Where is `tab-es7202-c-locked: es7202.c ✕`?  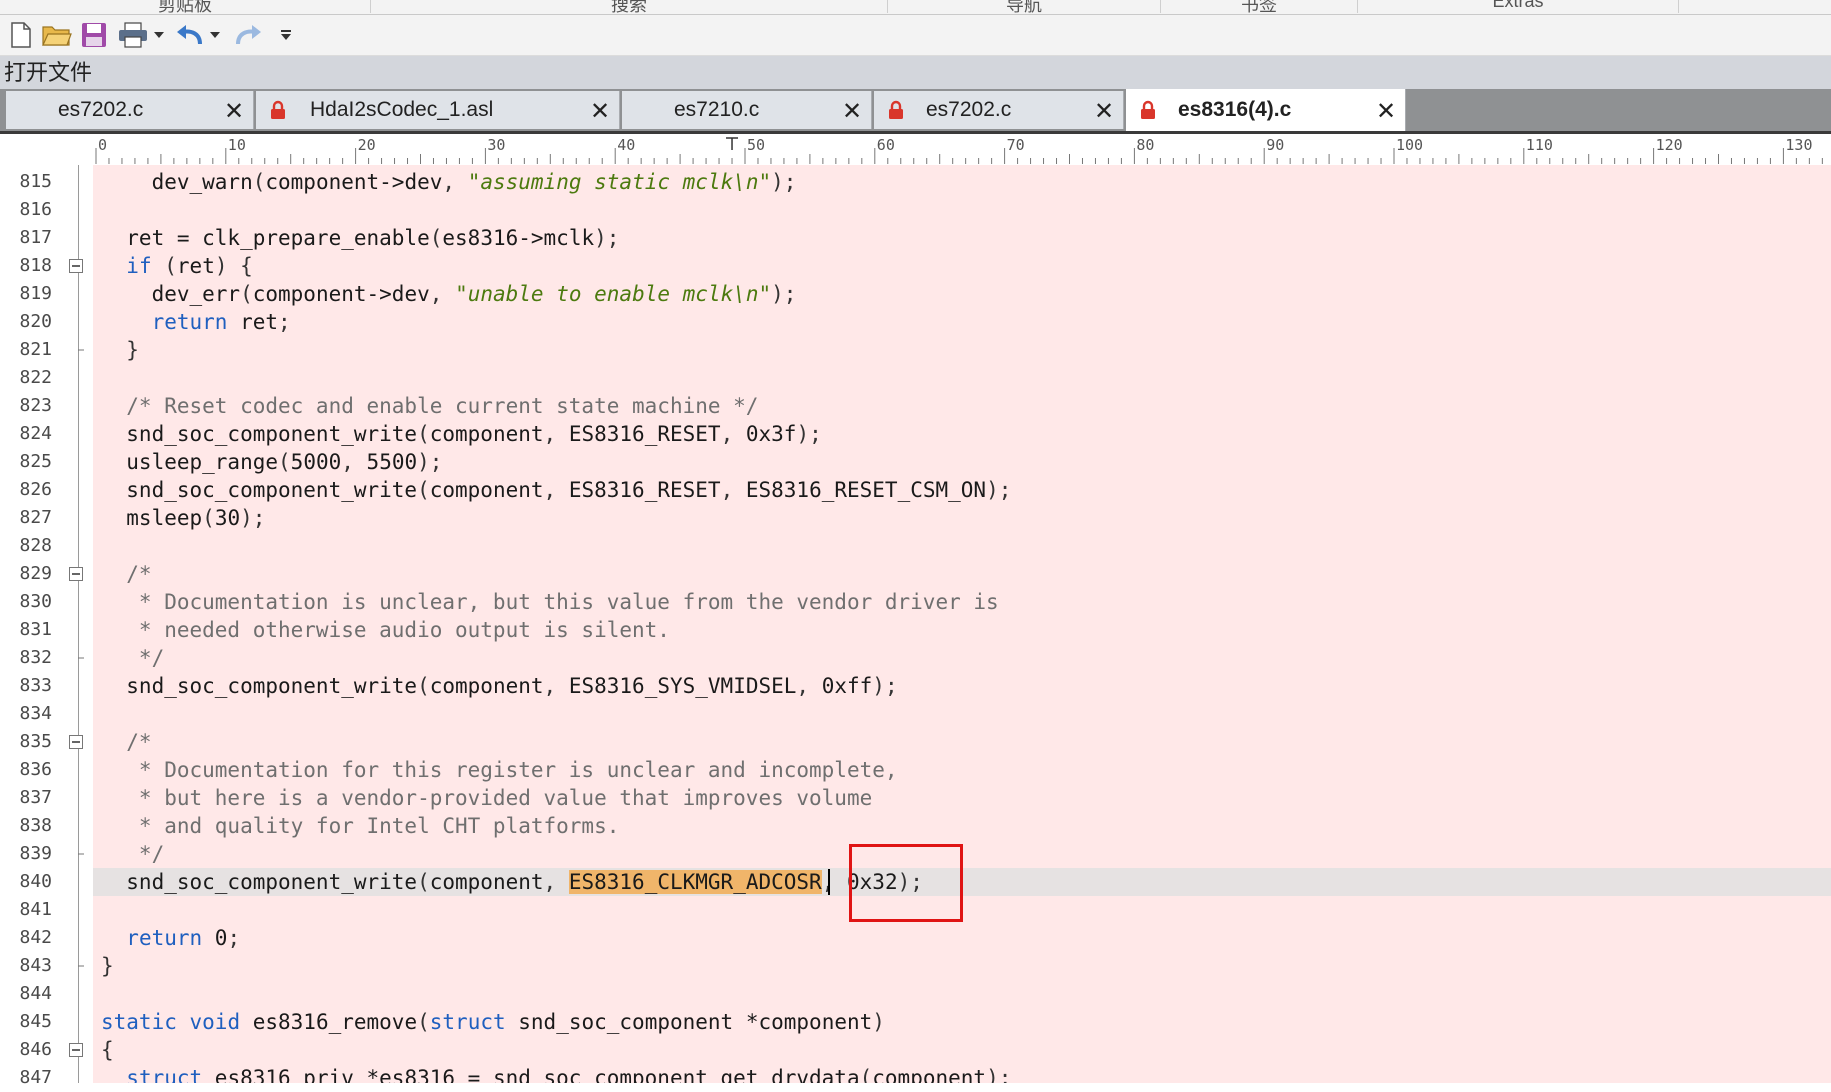 tab-es7202-c-locked: es7202.c ✕ is located at coordinates (999, 110).